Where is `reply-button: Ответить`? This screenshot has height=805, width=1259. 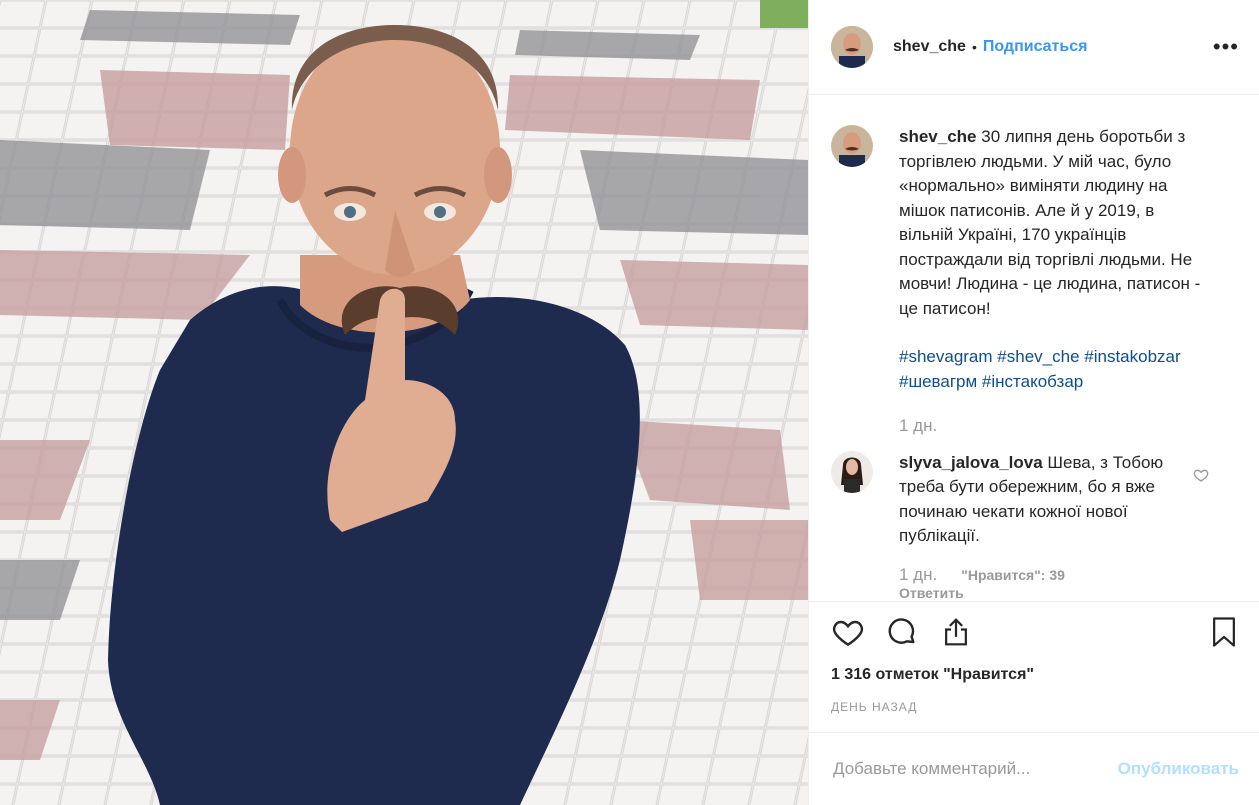
reply-button: Ответить is located at coordinates (1069, 593).